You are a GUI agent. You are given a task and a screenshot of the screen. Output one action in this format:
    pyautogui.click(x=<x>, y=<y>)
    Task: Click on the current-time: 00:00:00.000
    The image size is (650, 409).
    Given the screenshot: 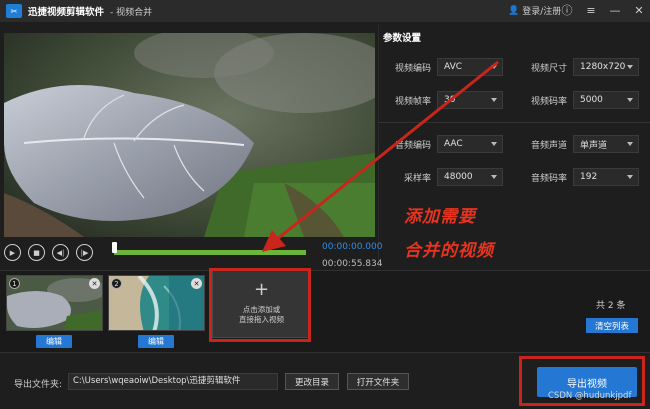 What is the action you would take?
    pyautogui.click(x=352, y=247)
    